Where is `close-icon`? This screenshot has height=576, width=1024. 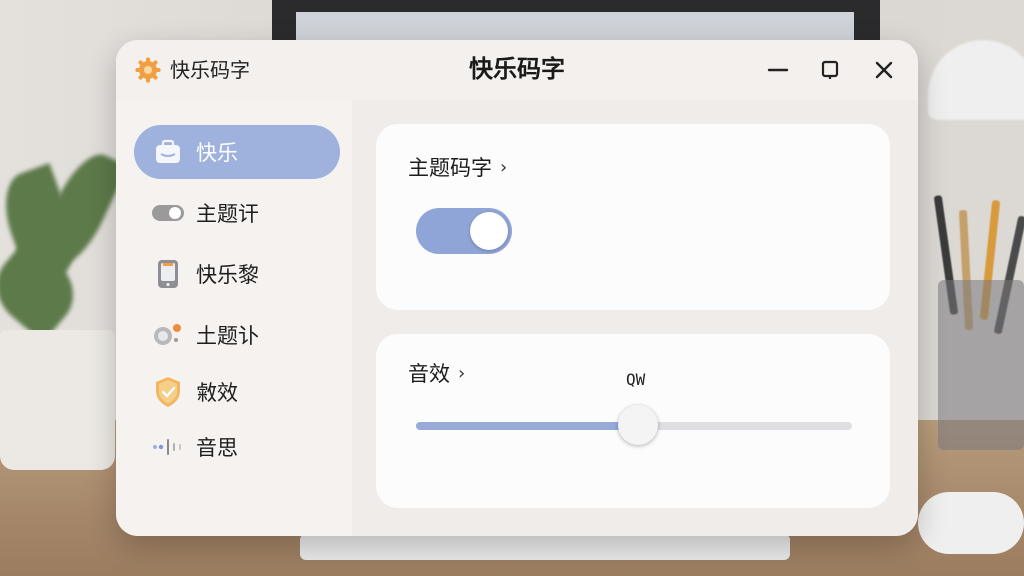
close-icon is located at coordinates (884, 70).